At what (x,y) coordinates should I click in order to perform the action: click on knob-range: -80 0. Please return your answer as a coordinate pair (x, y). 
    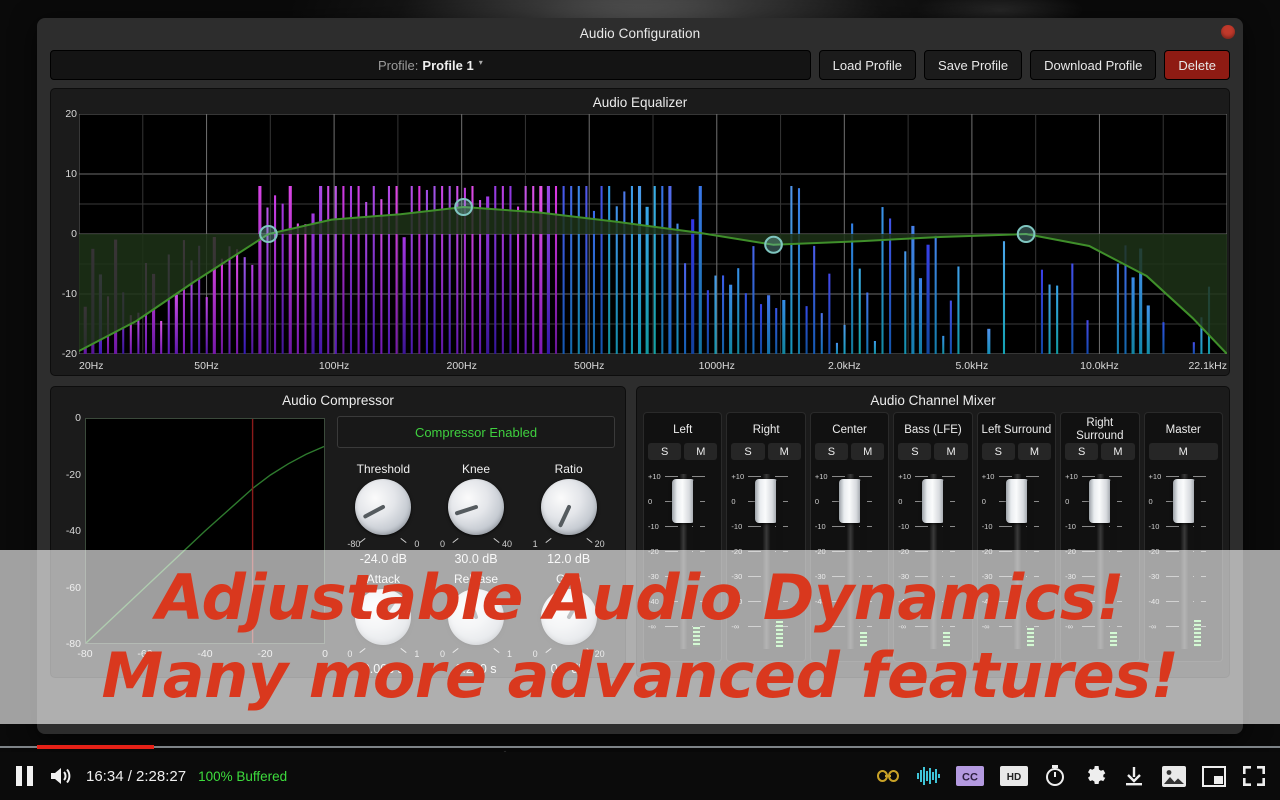
    Looking at the image, I should click on (383, 544).